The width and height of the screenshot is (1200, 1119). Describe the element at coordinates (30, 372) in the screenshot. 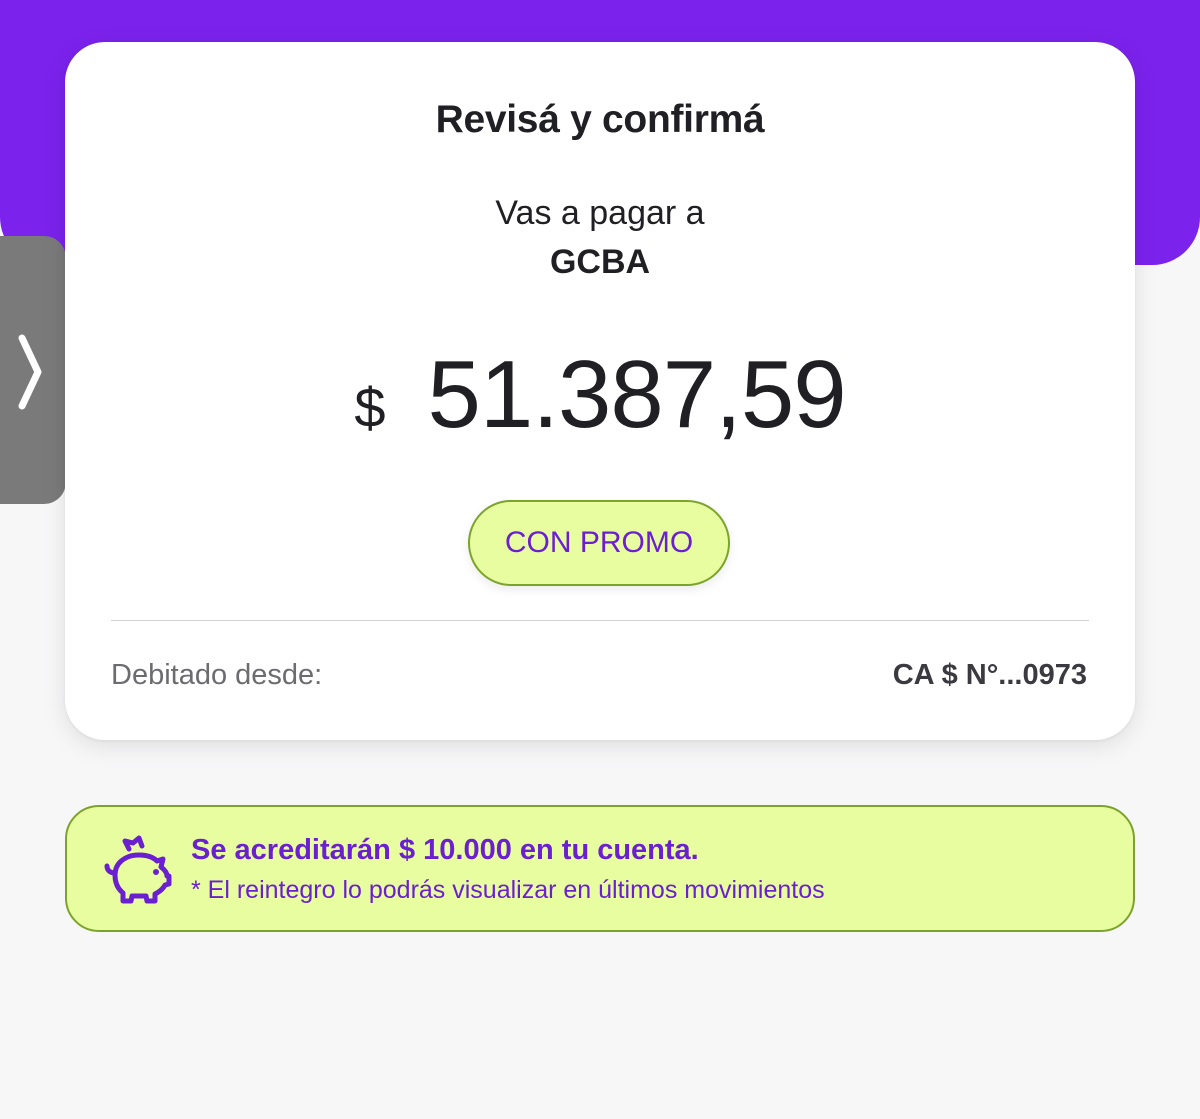

I see `chevron-right-icon` at that location.